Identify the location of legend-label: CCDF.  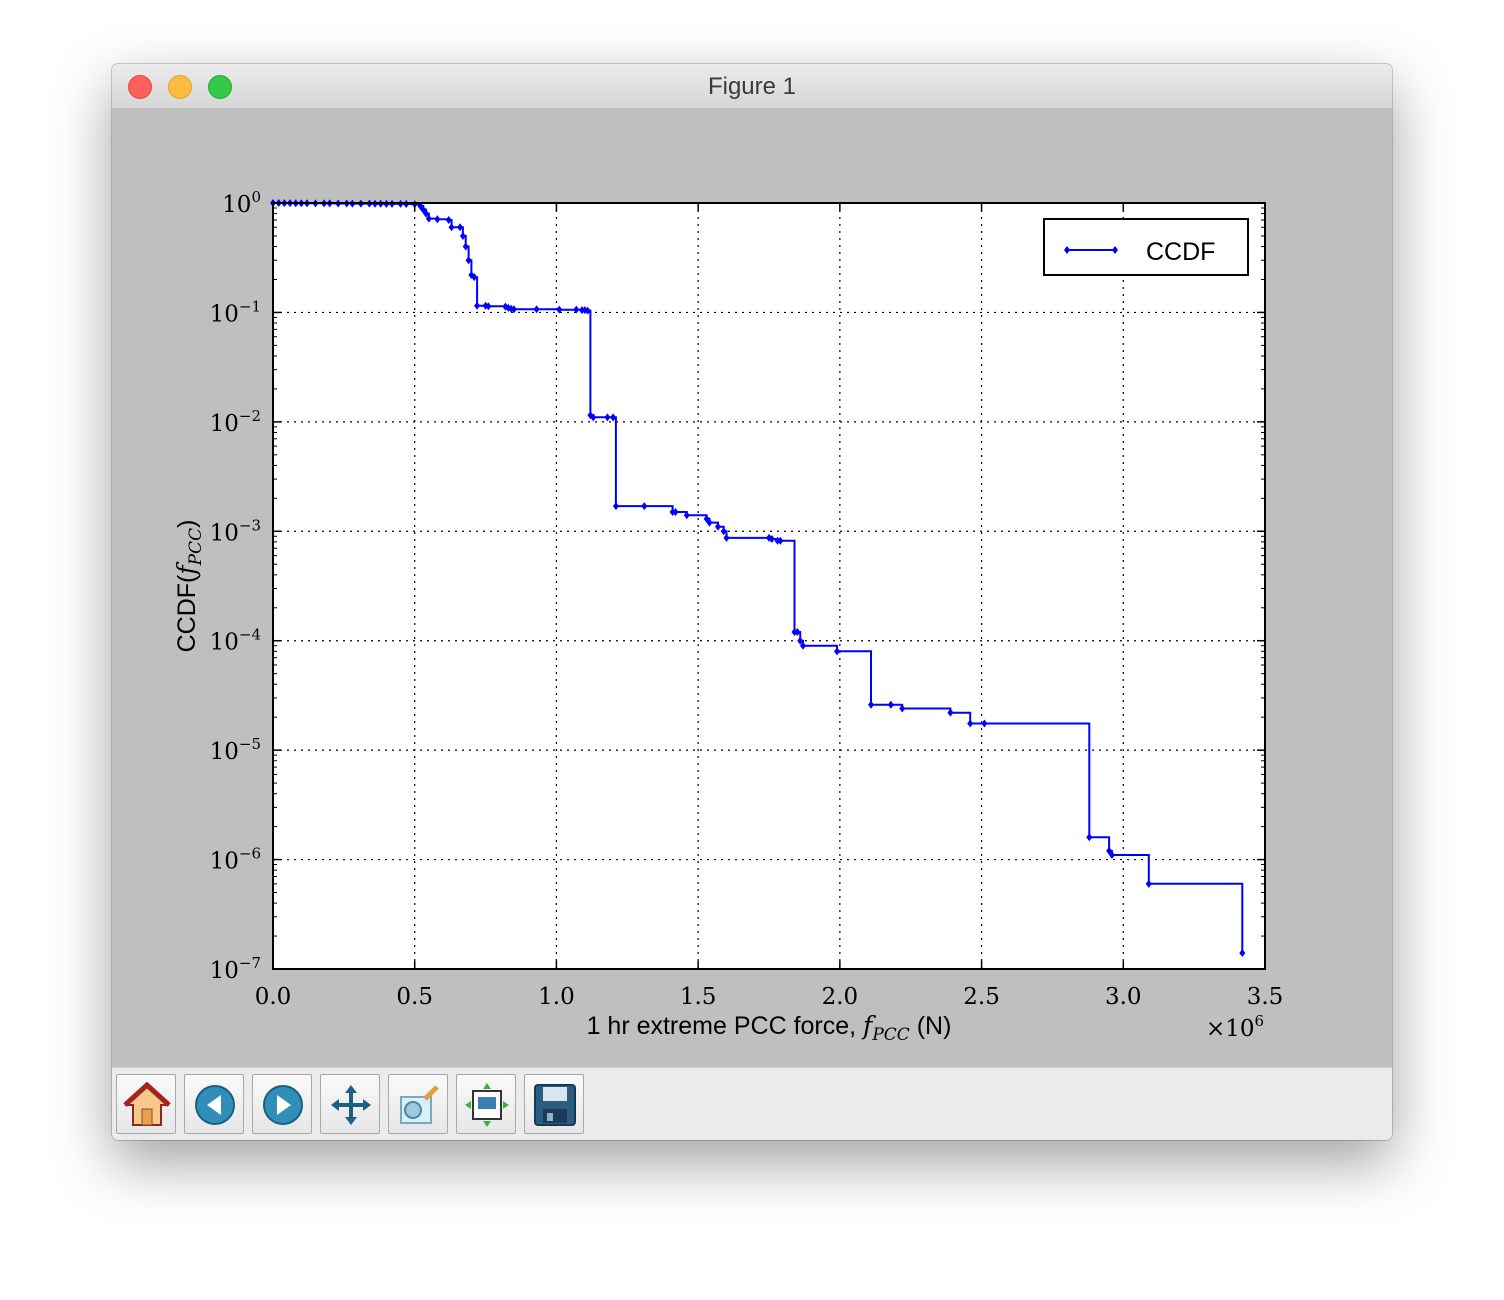
(1180, 252).